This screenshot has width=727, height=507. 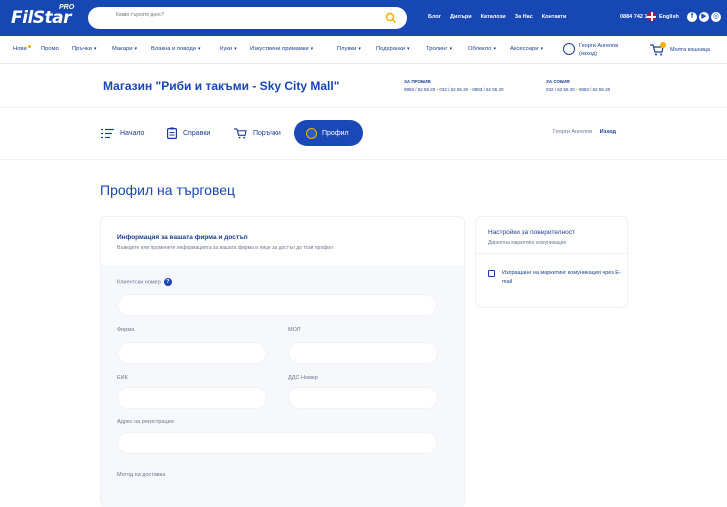 I want to click on store-title: Магазин "Риби и такъми - Sky City Mall", so click(x=221, y=86).